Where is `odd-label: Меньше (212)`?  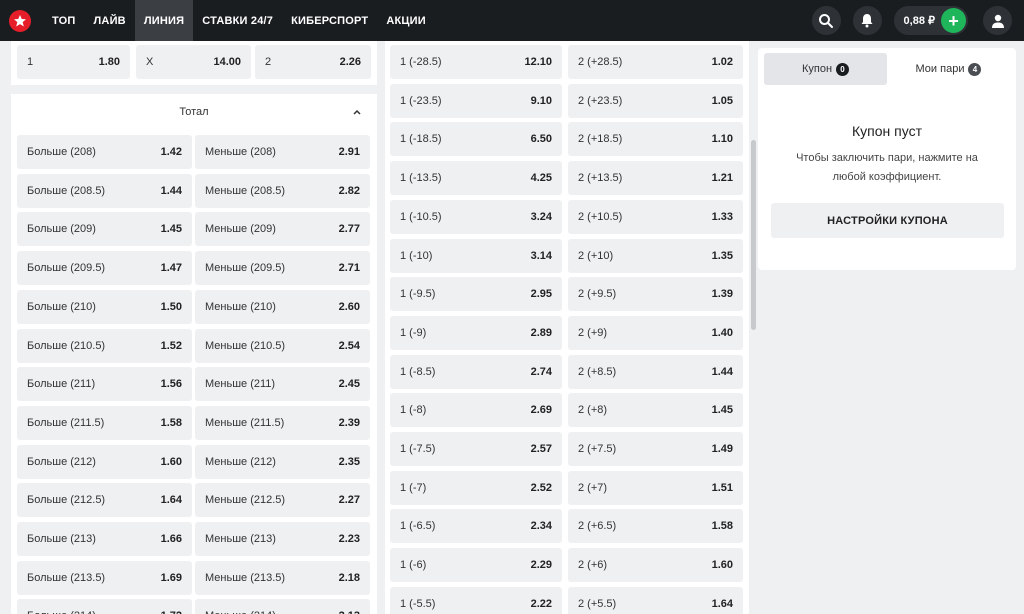 odd-label: Меньше (212) is located at coordinates (240, 461).